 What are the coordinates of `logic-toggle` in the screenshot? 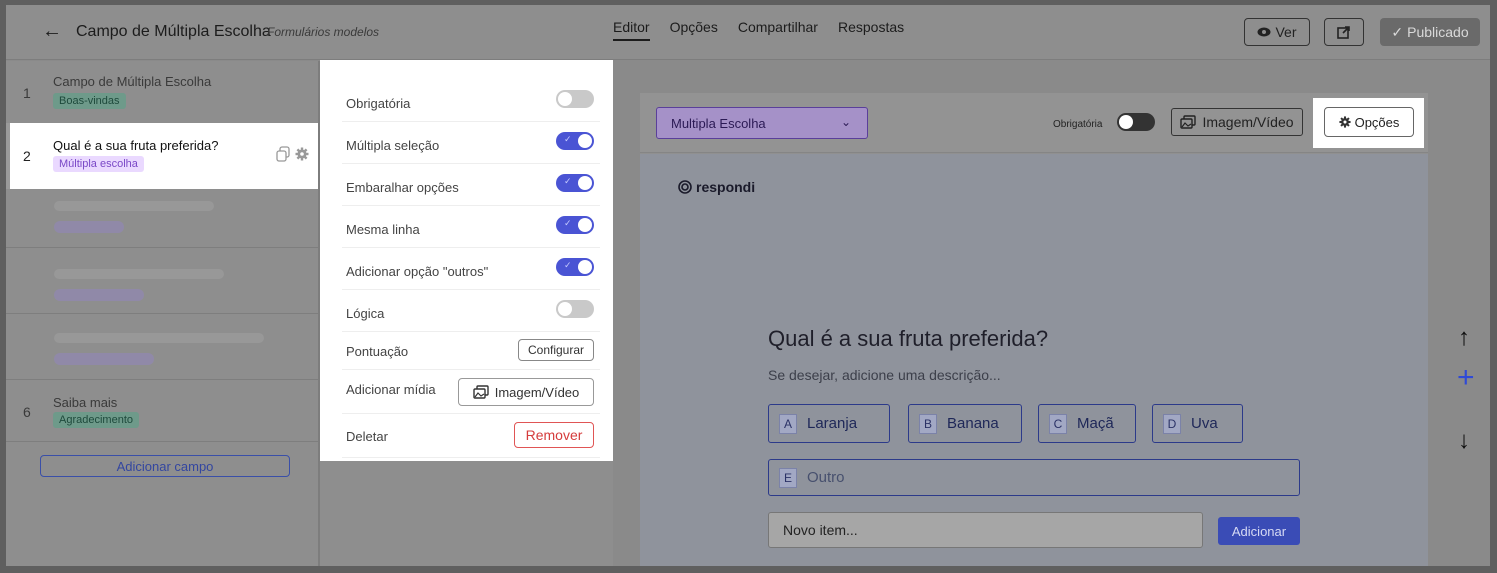 It's located at (575, 309).